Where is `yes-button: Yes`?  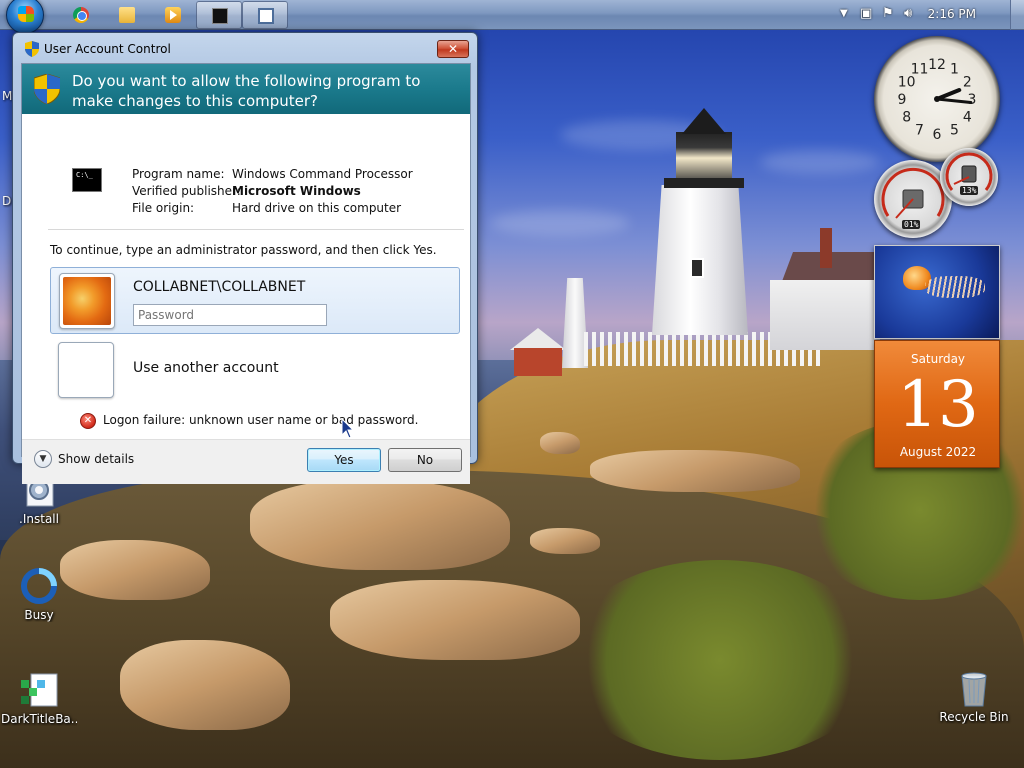 yes-button: Yes is located at coordinates (344, 460).